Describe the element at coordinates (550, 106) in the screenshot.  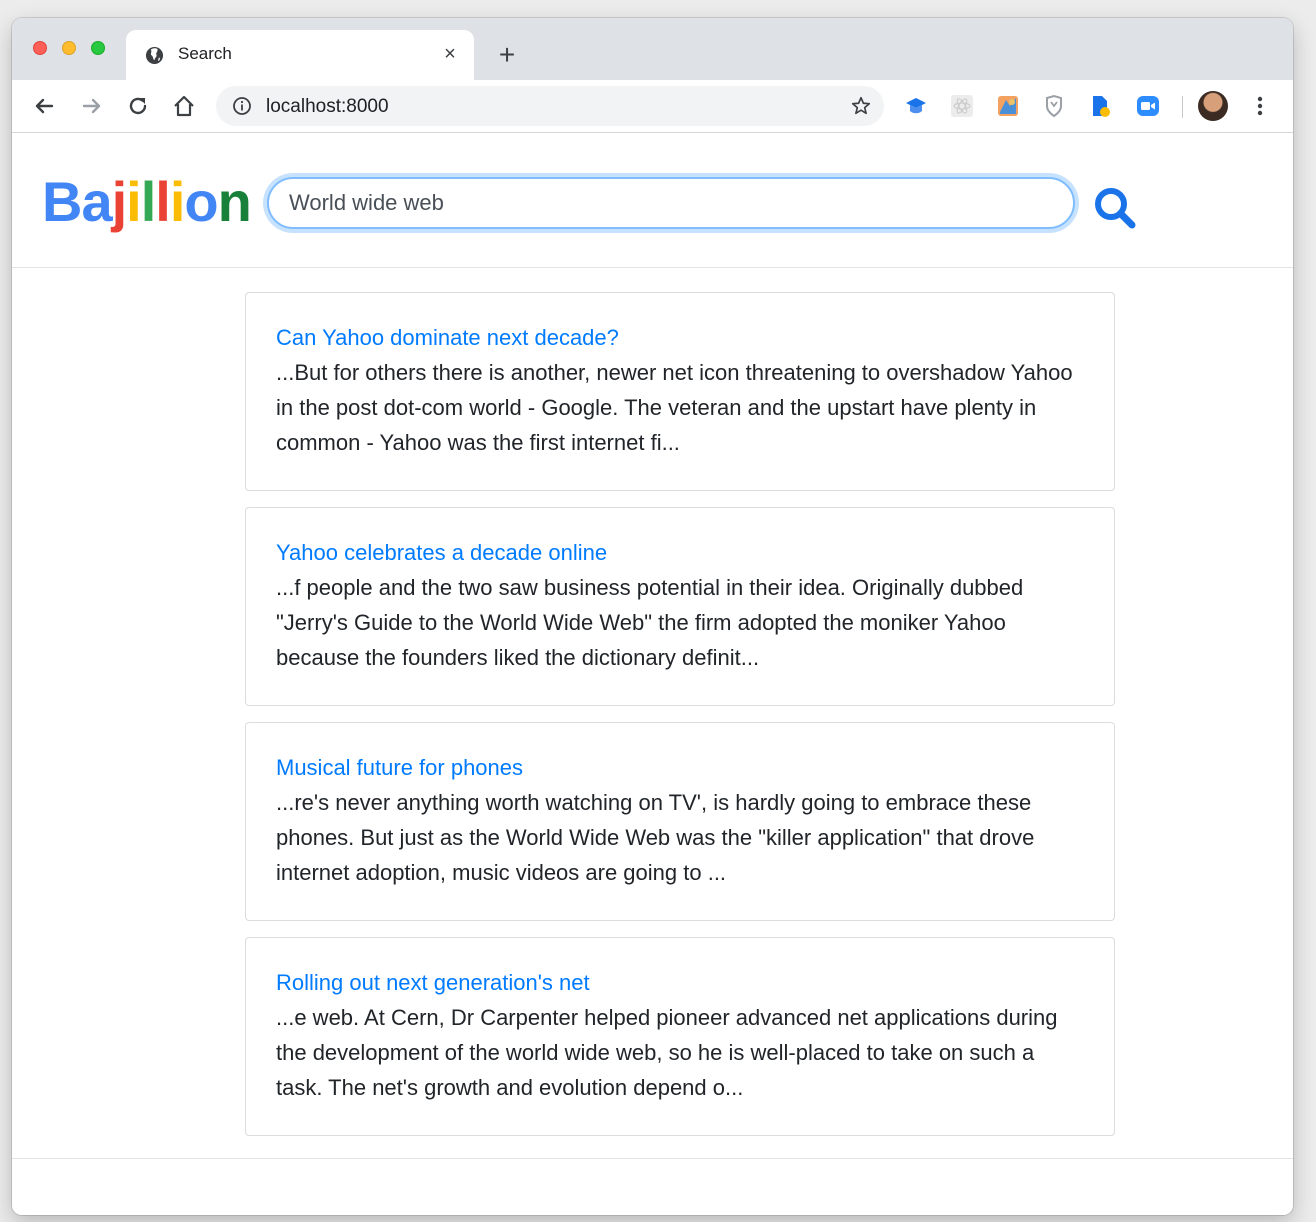
I see `address-bar: localhost:8000` at that location.